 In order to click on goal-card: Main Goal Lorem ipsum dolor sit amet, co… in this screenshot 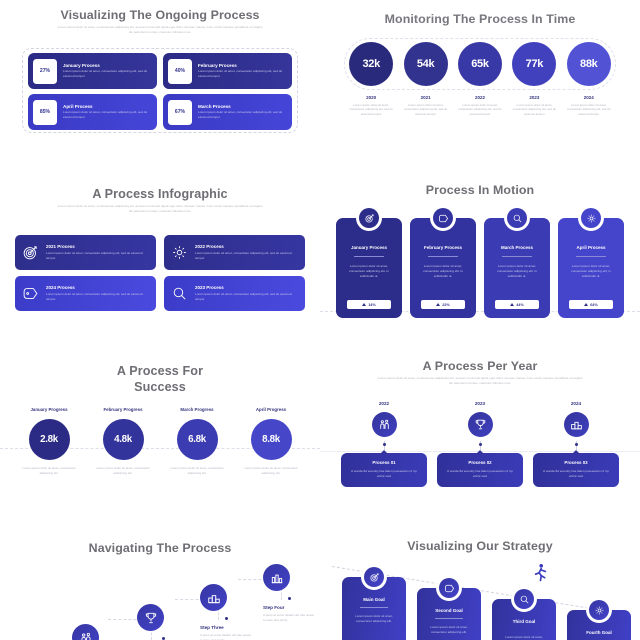, I will do `click(374, 602)`.